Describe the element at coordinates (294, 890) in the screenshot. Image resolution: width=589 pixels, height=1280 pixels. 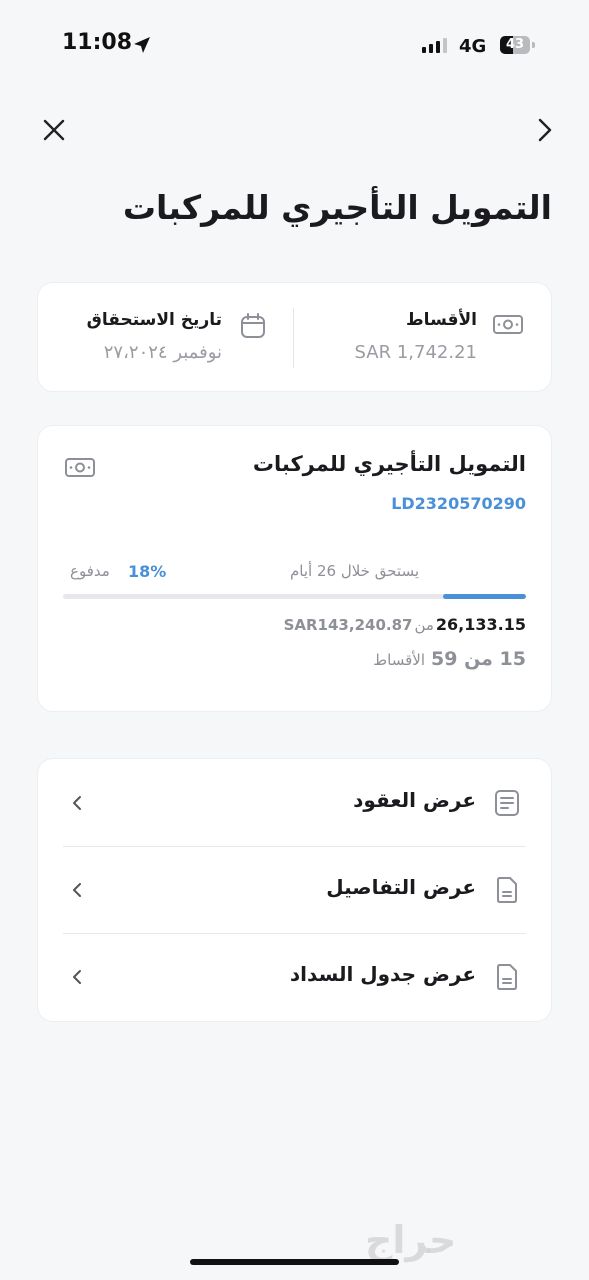
I see `view-details-button: عرض التفاصيل` at that location.